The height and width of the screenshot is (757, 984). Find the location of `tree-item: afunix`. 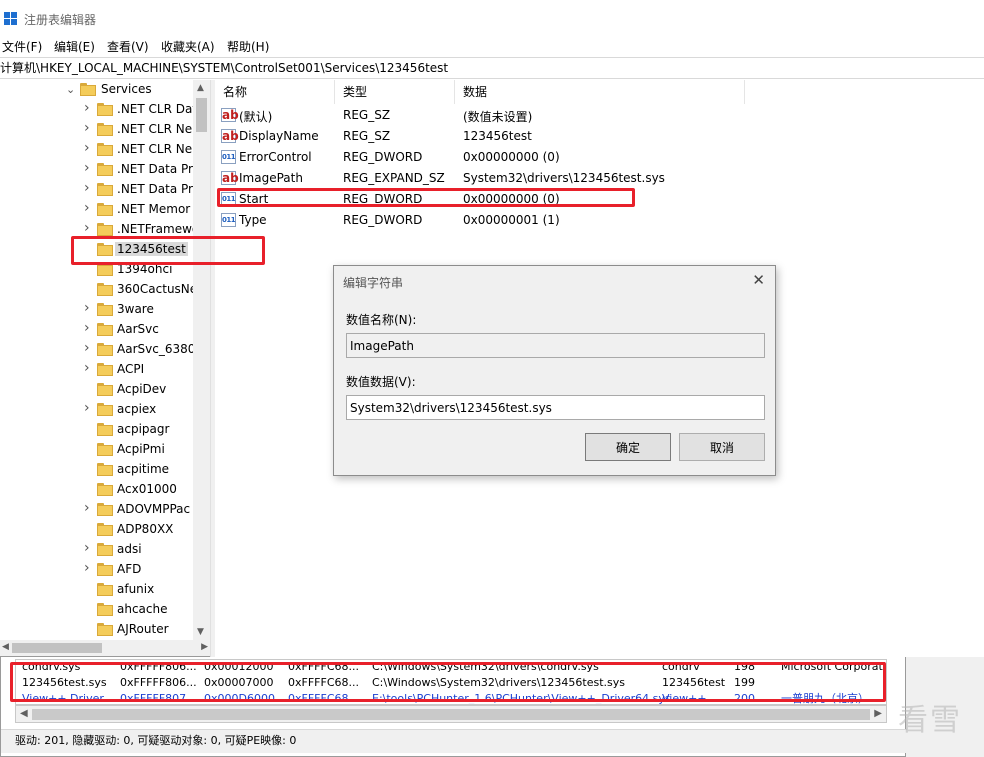

tree-item: afunix is located at coordinates (98, 590).